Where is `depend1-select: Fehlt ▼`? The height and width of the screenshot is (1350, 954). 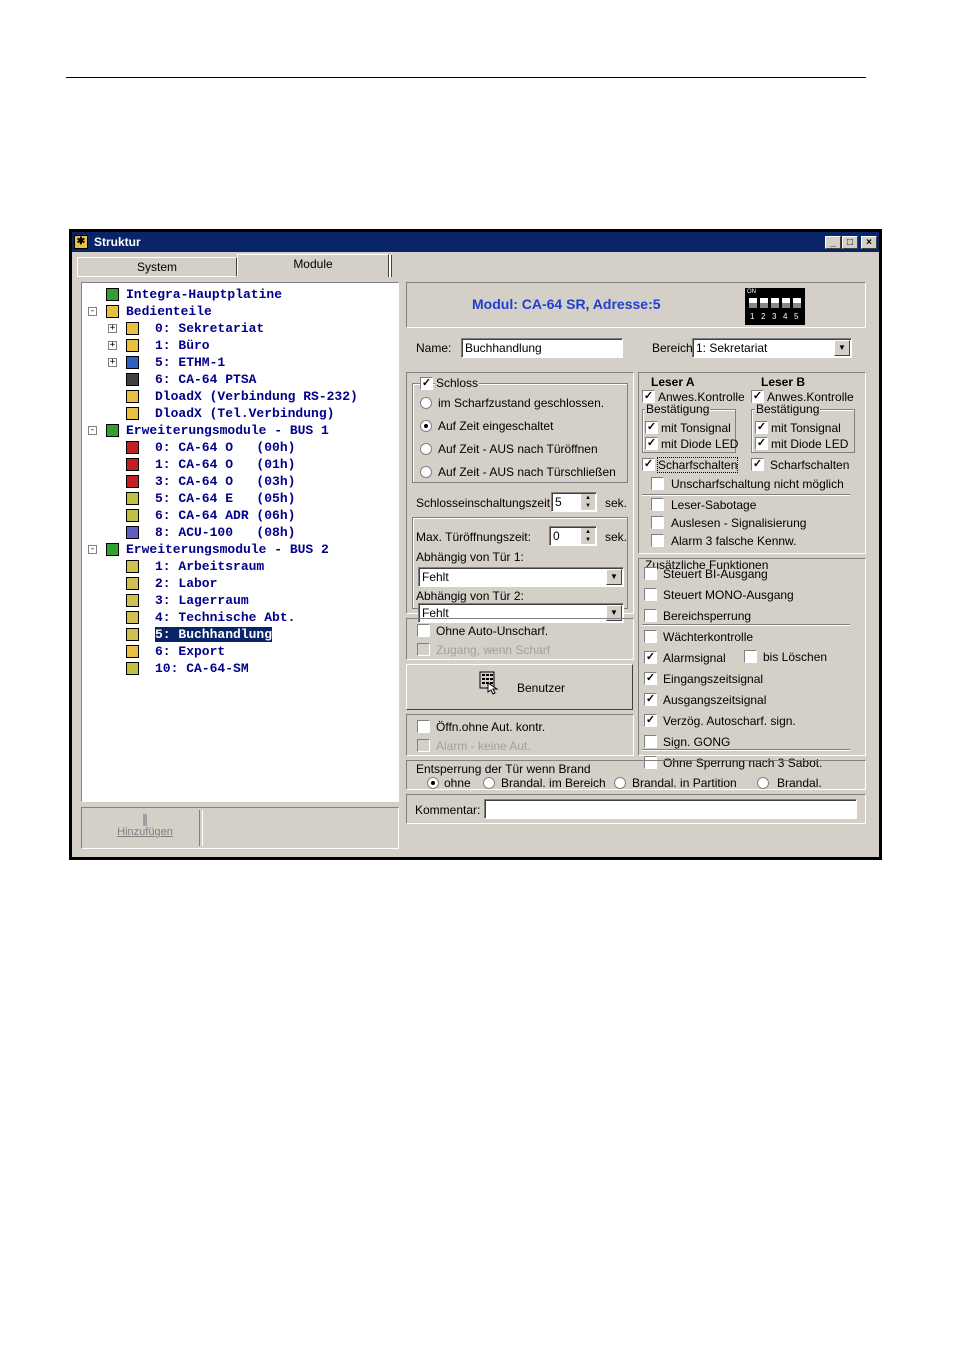
depend1-select: Fehlt ▼ is located at coordinates (521, 577).